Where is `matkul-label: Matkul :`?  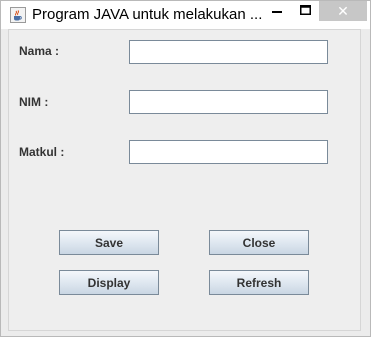
matkul-label: Matkul : is located at coordinates (42, 152).